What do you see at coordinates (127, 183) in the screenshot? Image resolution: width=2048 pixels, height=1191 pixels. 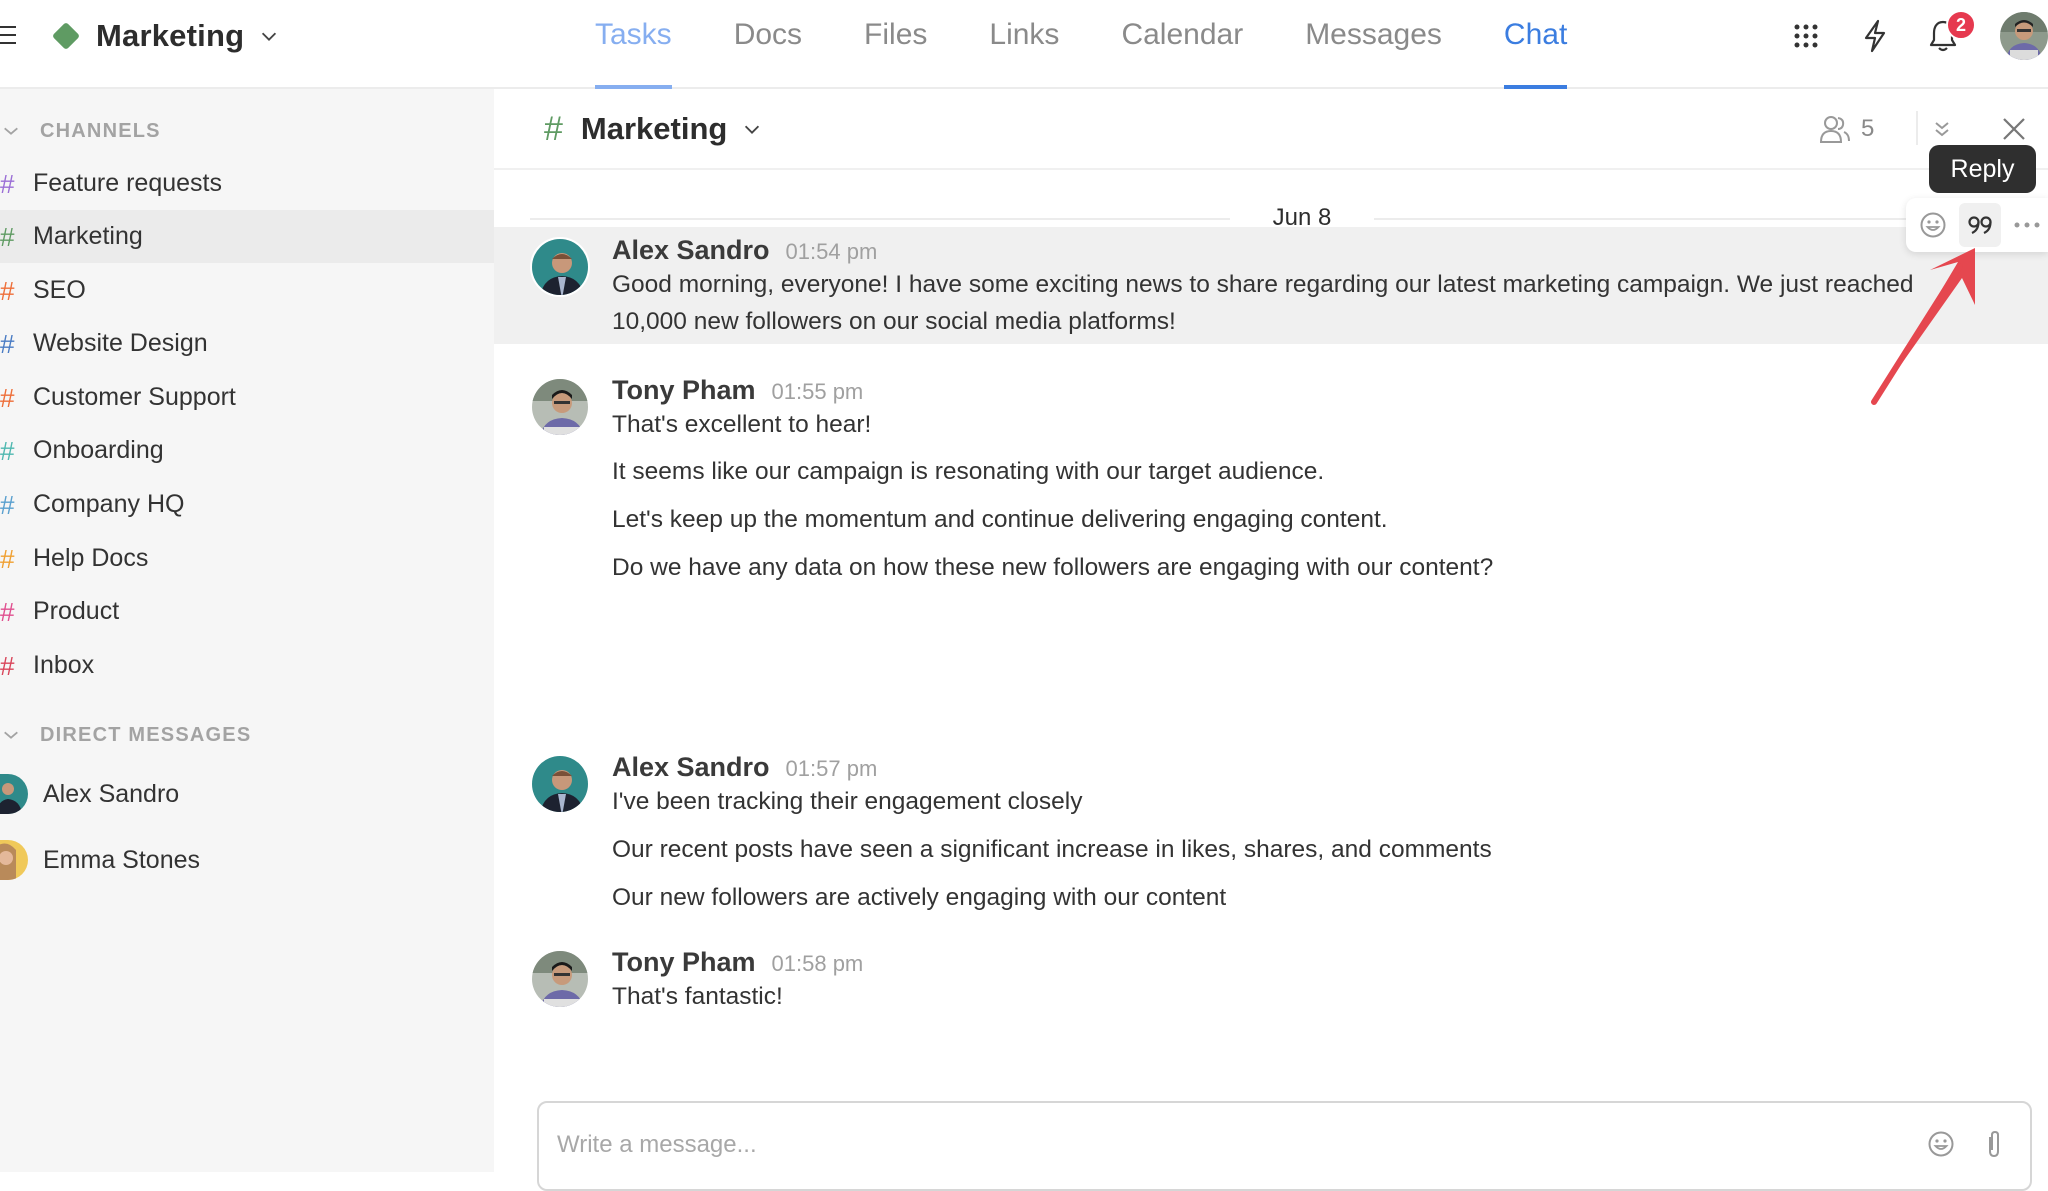 I see `channel-label: Feature requests` at bounding box center [127, 183].